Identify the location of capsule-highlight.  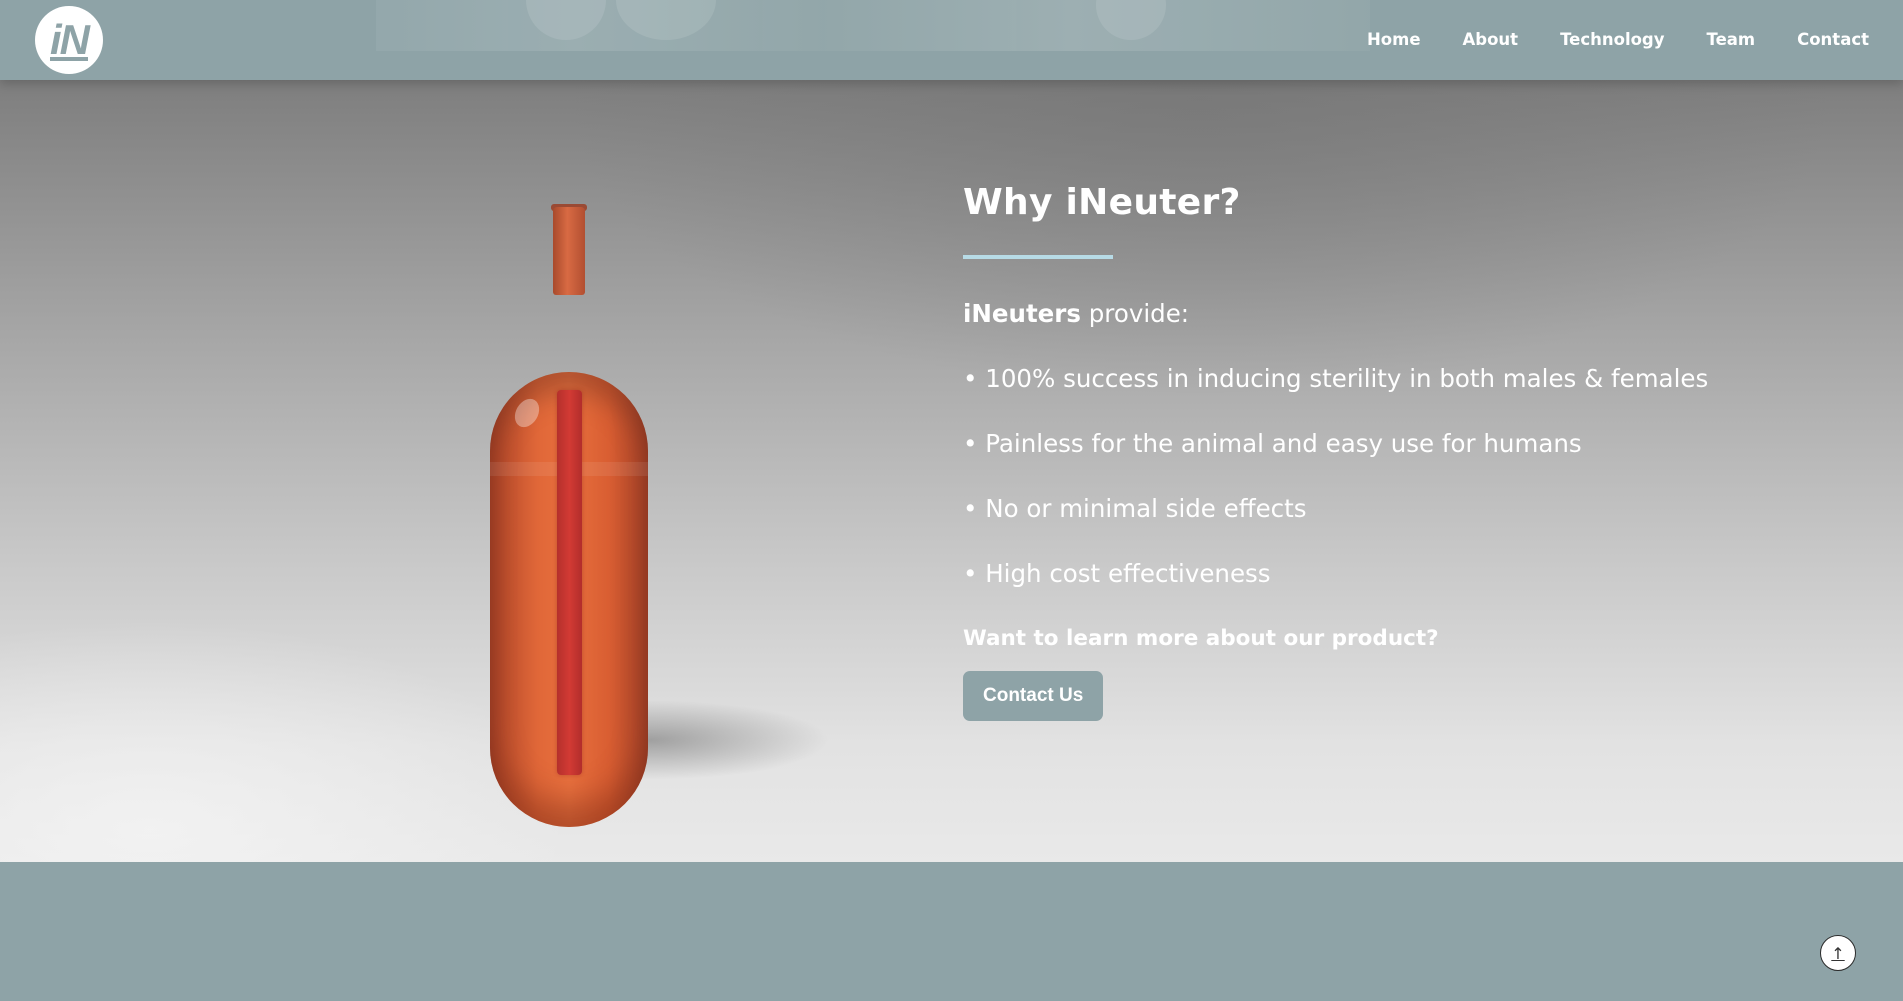
(527, 413).